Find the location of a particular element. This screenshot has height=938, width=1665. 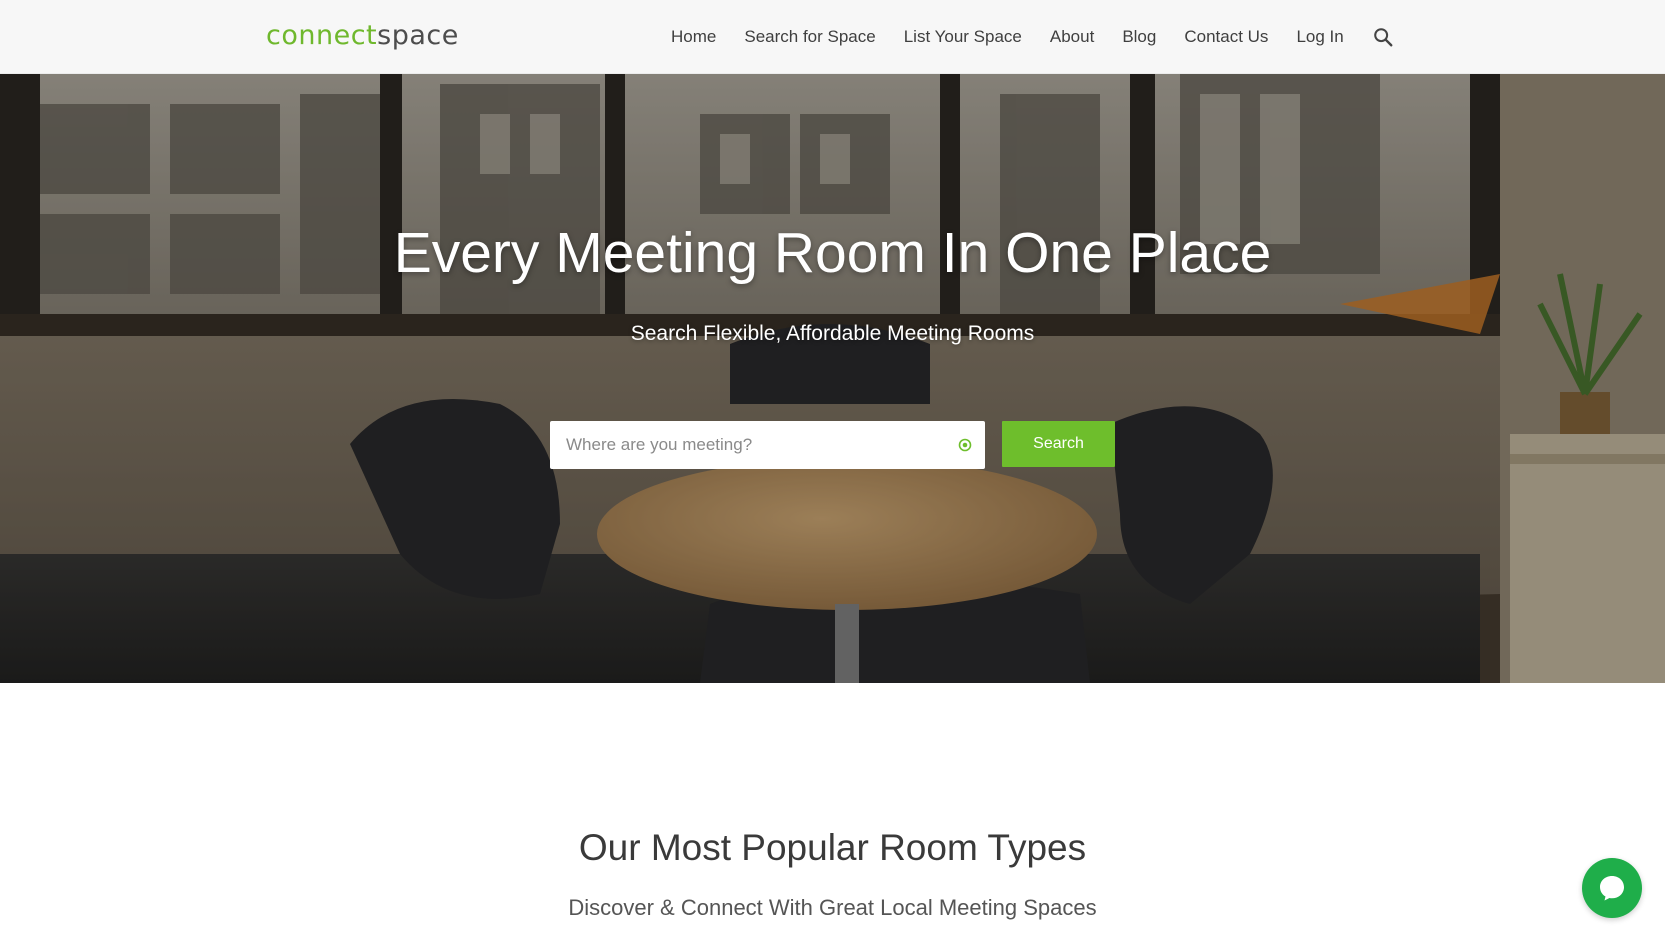

site-logo: connect space is located at coordinates (362, 36).